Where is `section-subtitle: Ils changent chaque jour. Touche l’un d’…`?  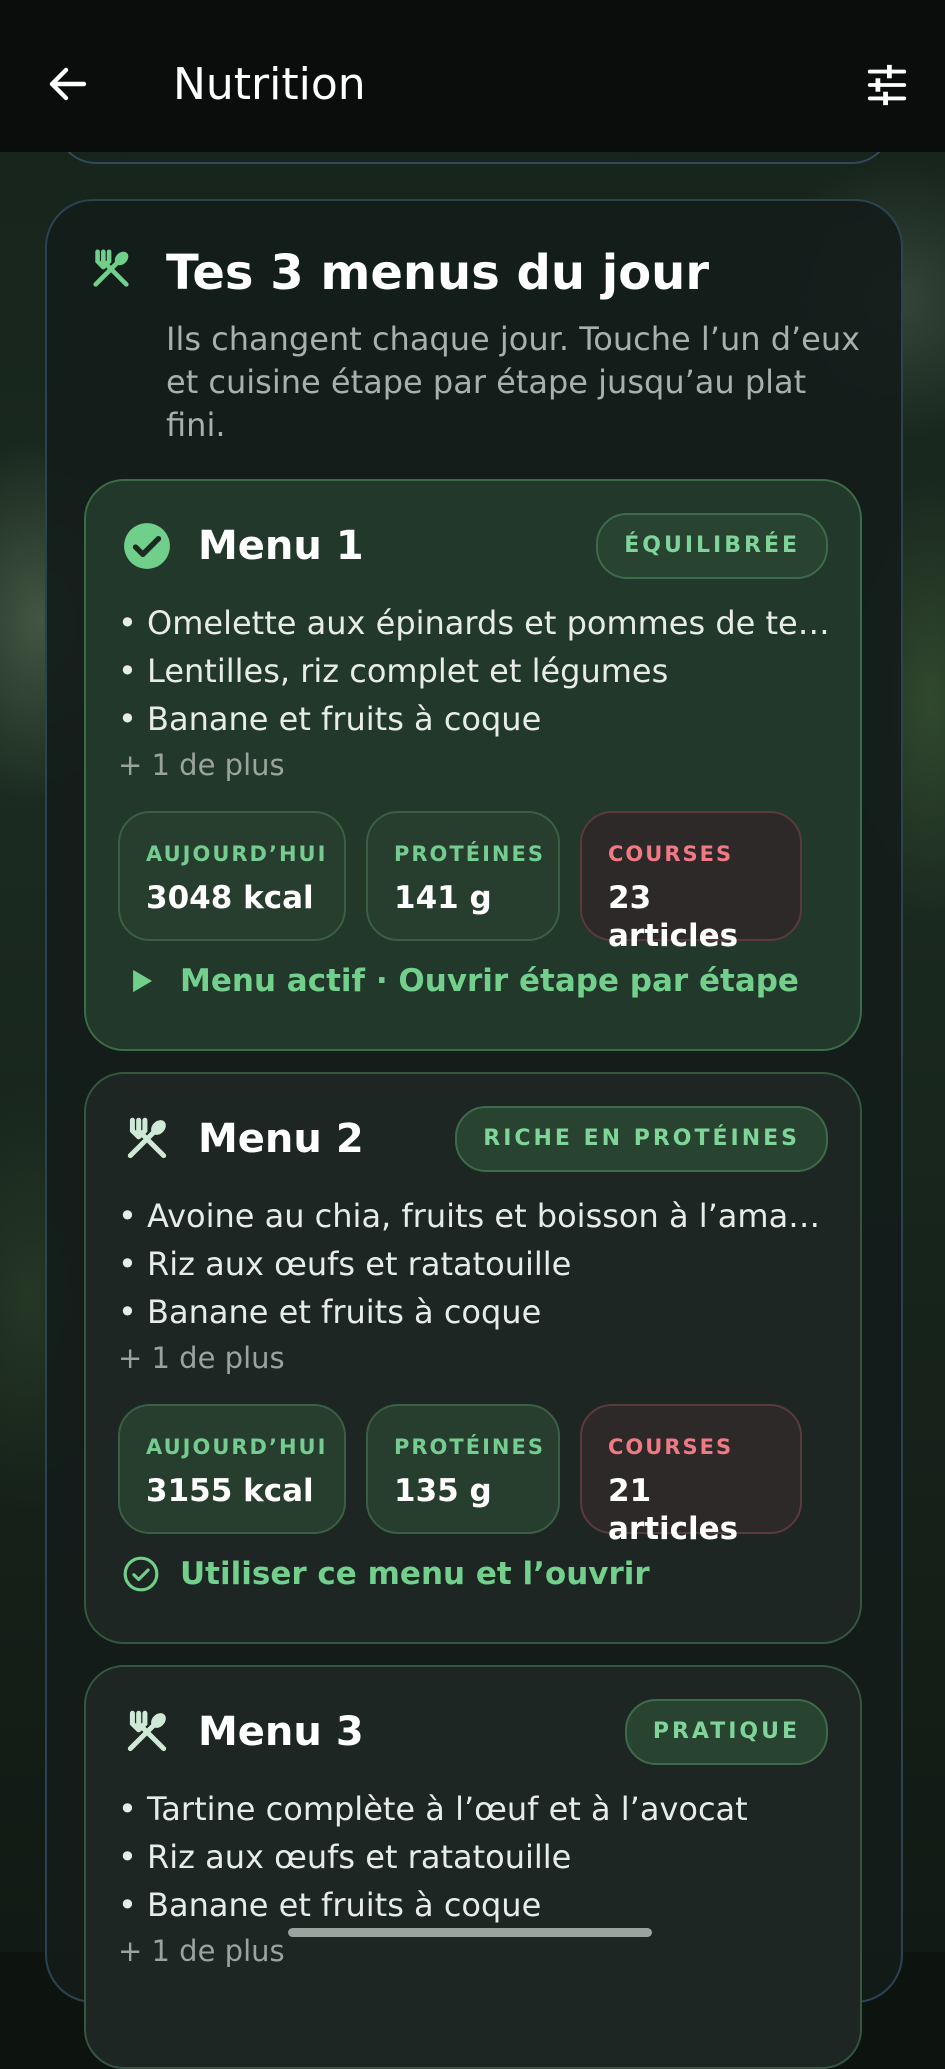 section-subtitle: Ils changent chaque jour. Touche l’un d’… is located at coordinates (513, 382).